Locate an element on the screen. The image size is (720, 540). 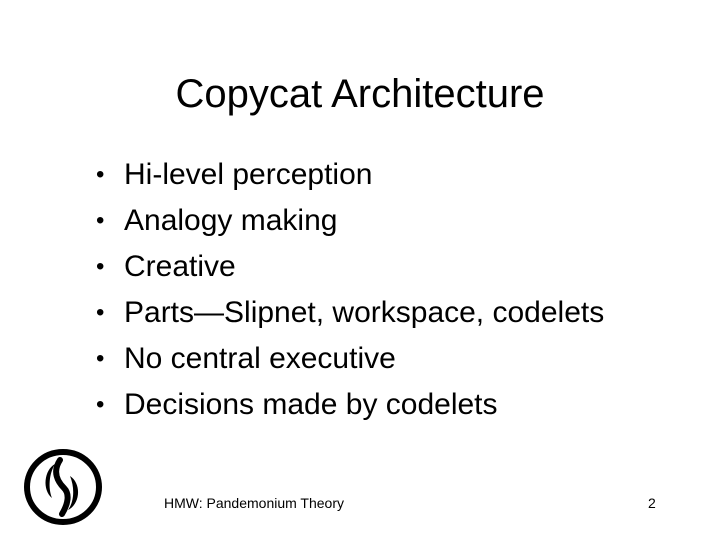
slide-title: Copycat Architecture is located at coordinates (360, 94).